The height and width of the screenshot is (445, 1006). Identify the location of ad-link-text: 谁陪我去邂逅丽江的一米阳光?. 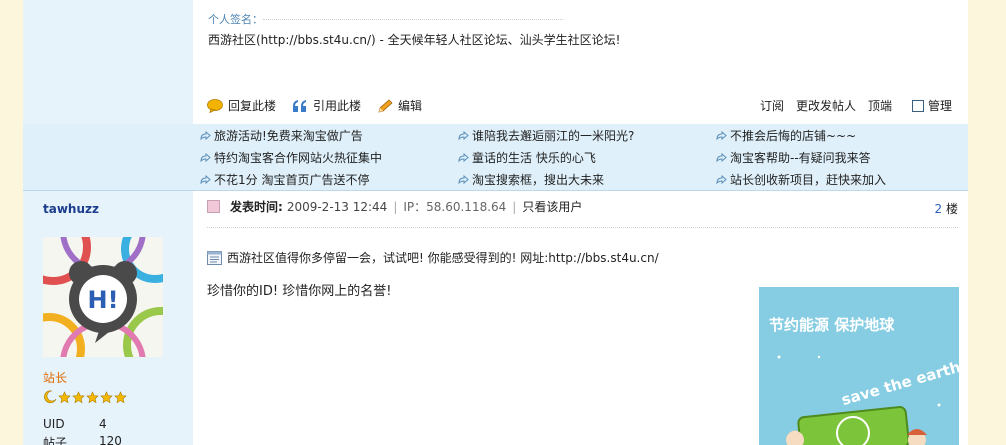
(553, 136).